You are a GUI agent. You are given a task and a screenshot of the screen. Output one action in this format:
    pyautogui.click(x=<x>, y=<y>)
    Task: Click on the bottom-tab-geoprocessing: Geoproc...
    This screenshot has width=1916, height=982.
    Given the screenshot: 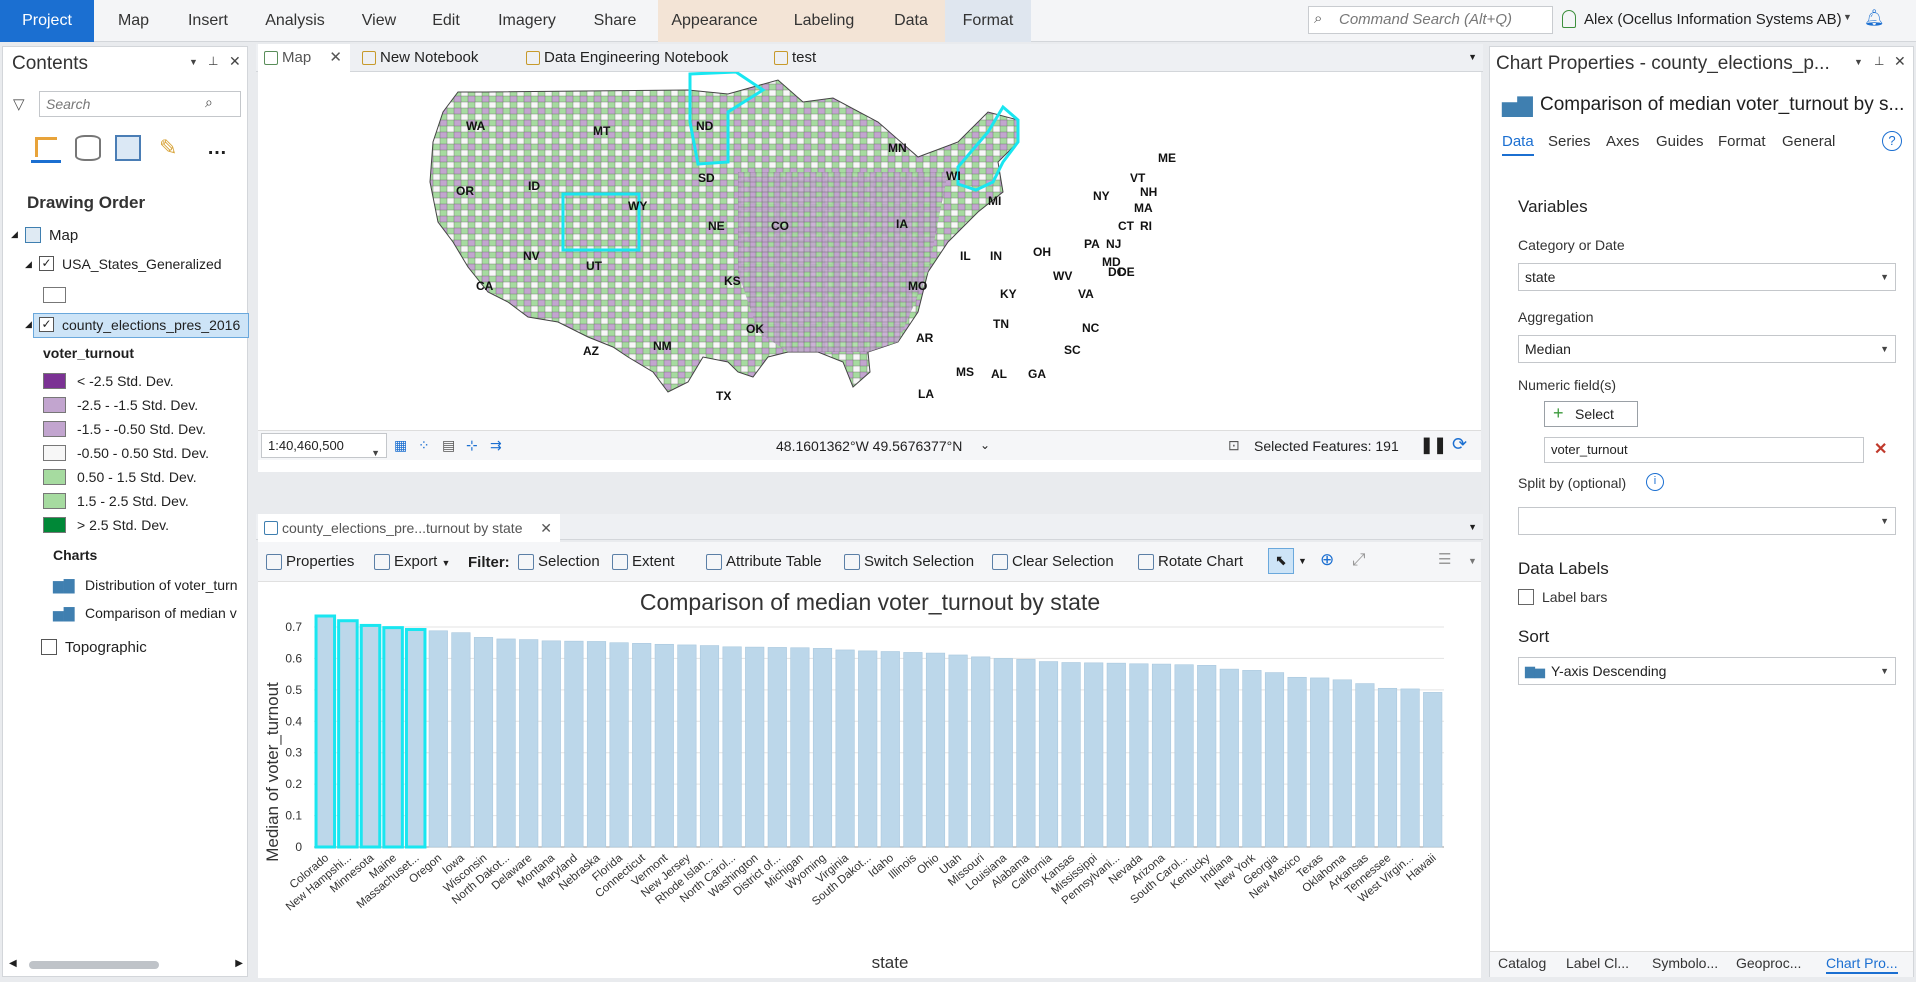 What is the action you would take?
    pyautogui.click(x=1768, y=963)
    